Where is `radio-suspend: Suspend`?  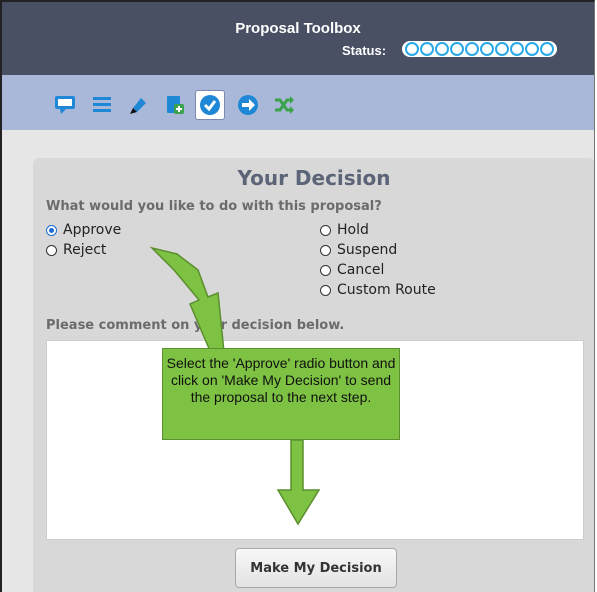
radio-suspend: Suspend is located at coordinates (358, 250).